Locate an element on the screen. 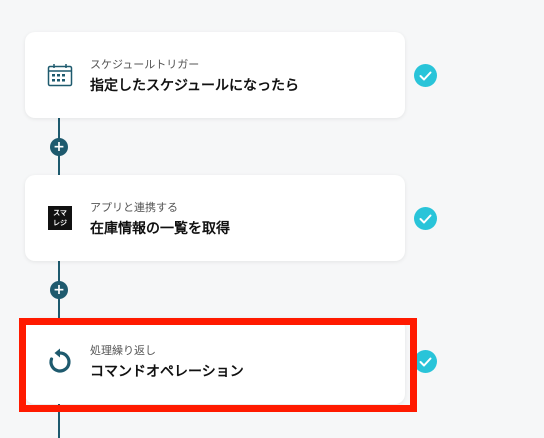  step-title: 在庫情報の一覧を取得 is located at coordinates (160, 229).